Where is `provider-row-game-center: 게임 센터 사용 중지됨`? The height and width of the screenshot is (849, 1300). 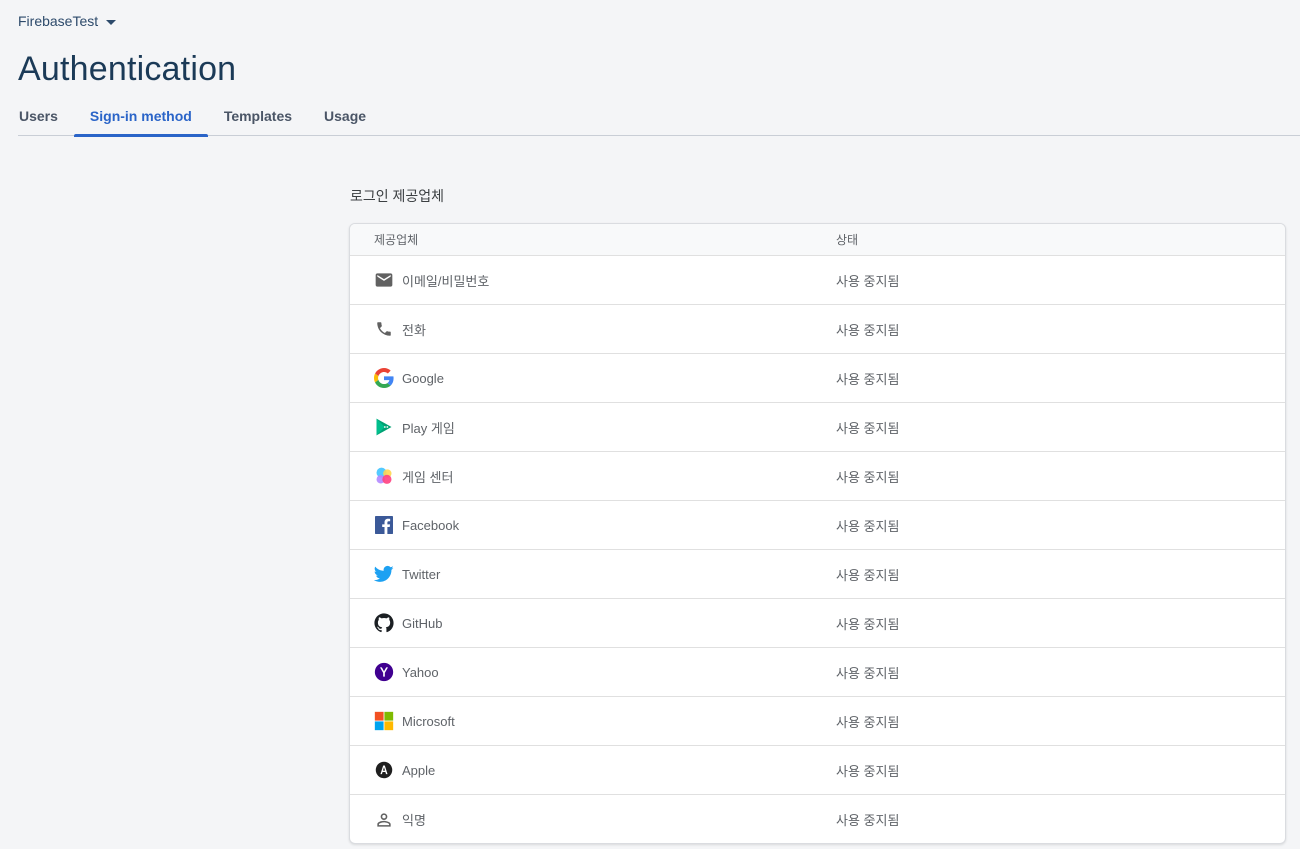 provider-row-game-center: 게임 센터 사용 중지됨 is located at coordinates (817, 476).